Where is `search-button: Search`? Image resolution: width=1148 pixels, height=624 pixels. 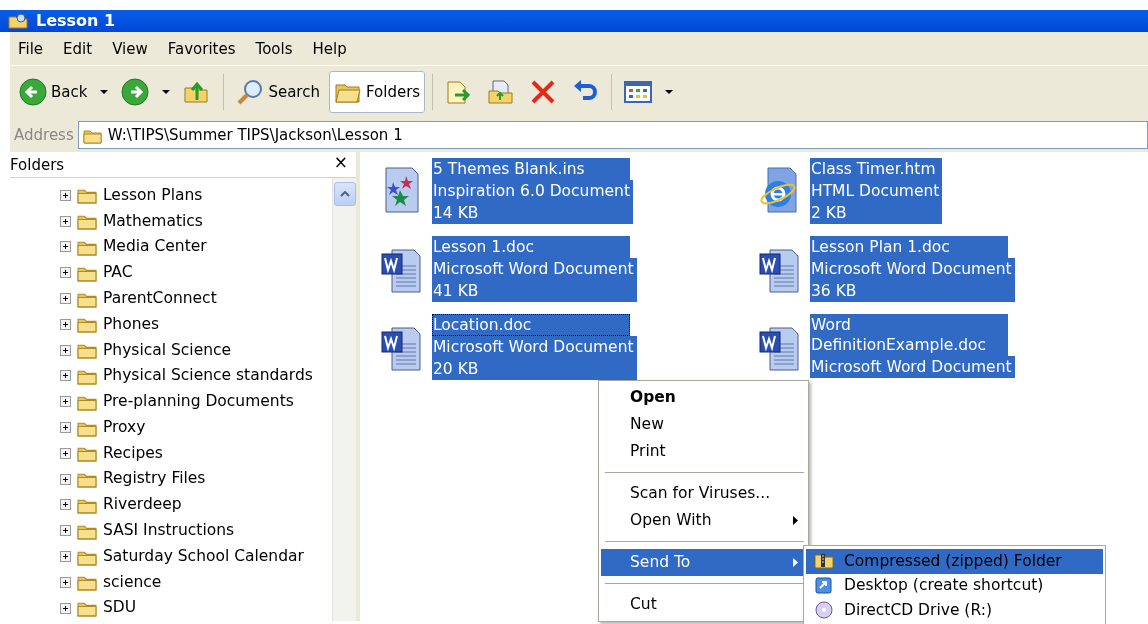
search-button: Search is located at coordinates (278, 92).